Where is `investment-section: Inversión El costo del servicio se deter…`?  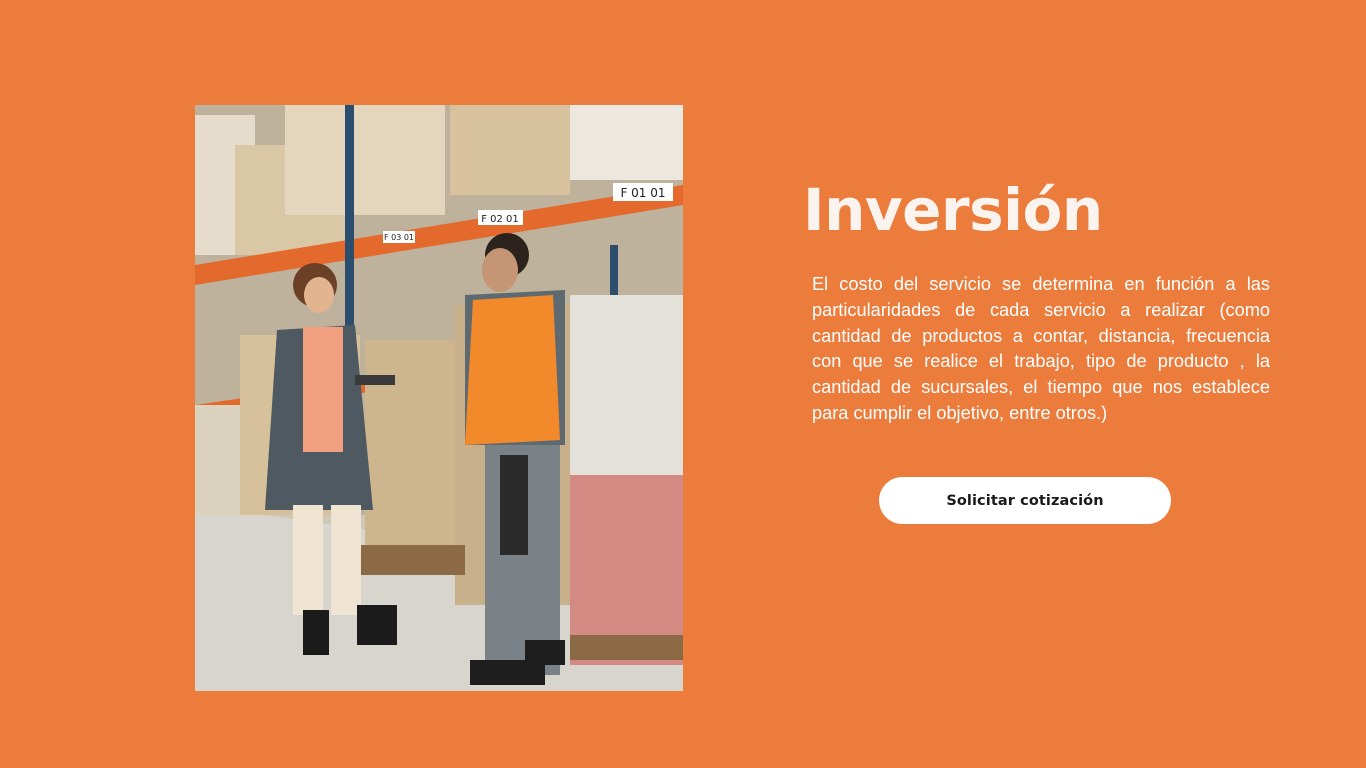 investment-section: Inversión El costo del servicio se deter… is located at coordinates (1038, 296).